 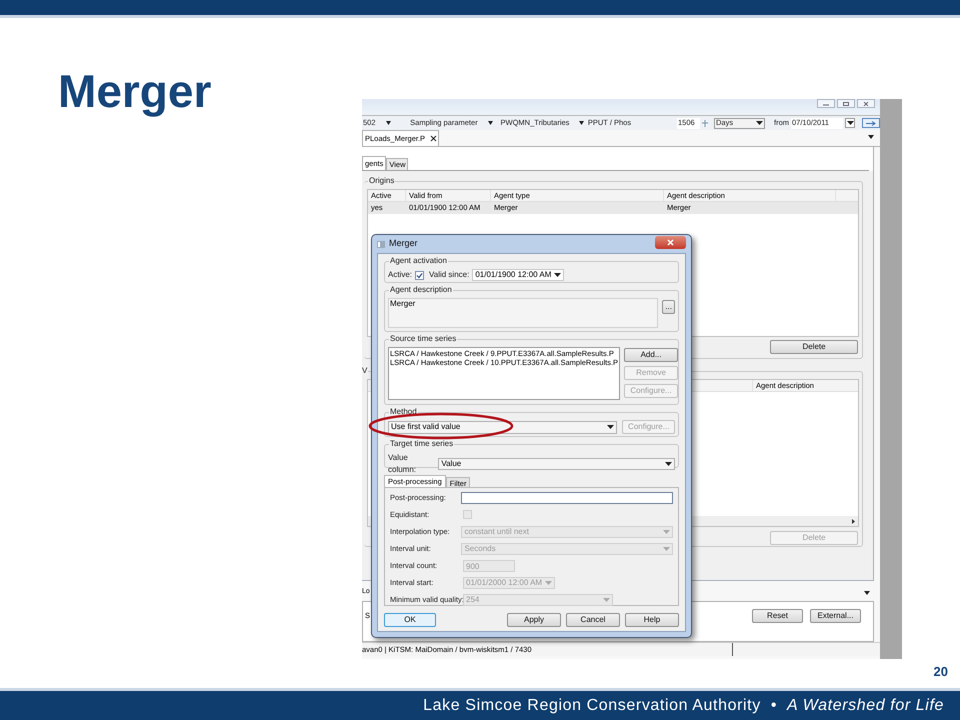 I want to click on arrow-icon, so click(x=871, y=123).